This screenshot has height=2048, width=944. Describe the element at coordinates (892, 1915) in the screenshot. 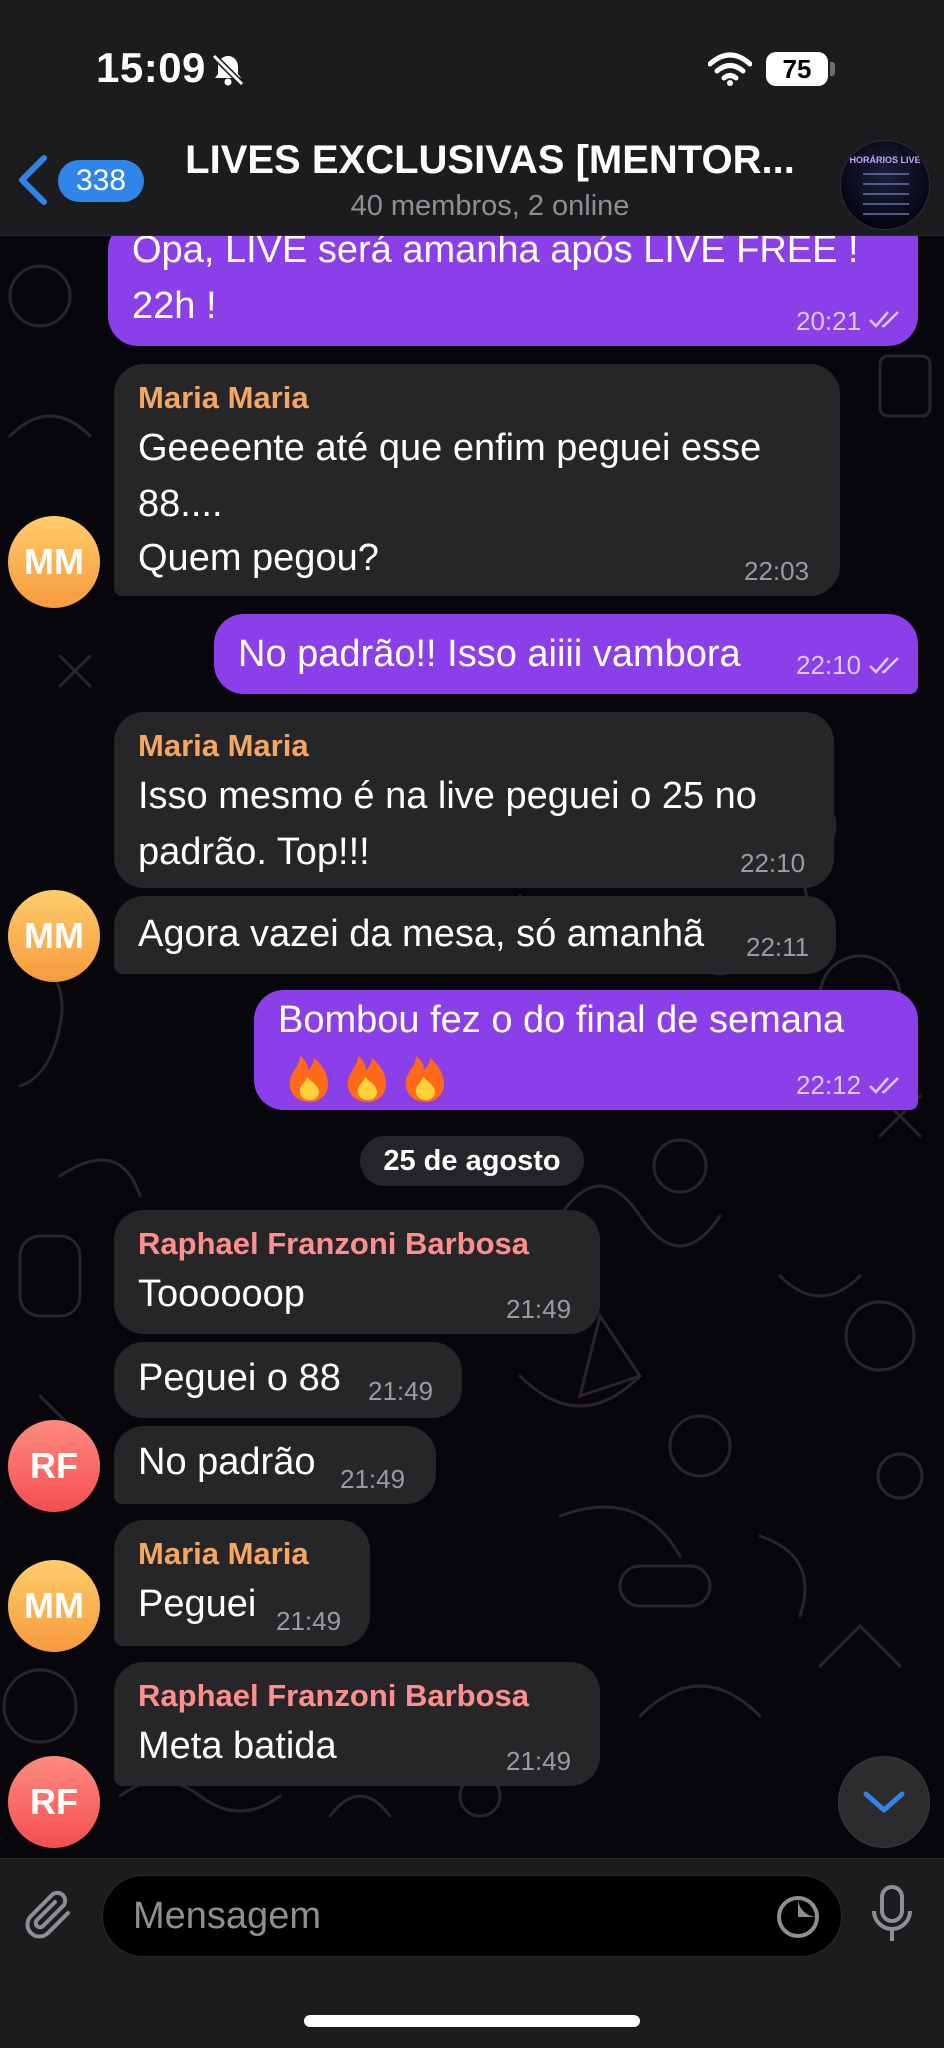

I see `microphone-icon` at that location.